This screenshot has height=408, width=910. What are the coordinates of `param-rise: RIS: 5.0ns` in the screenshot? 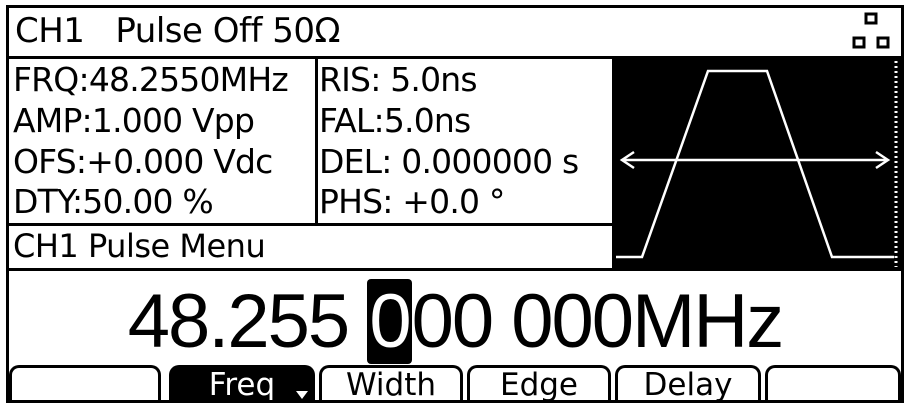 It's located at (398, 79).